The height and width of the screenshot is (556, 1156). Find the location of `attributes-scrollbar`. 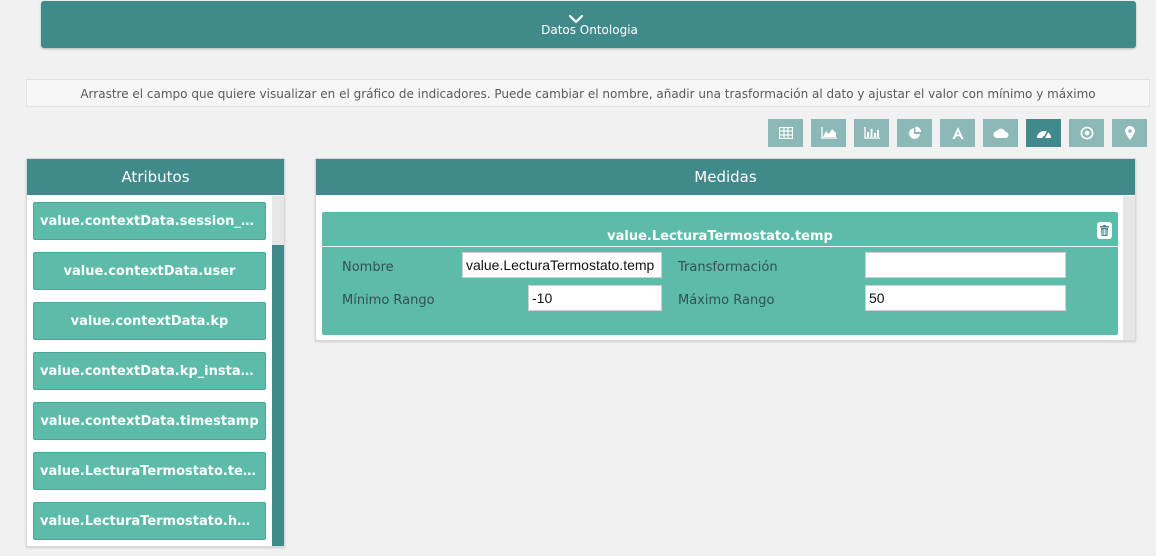

attributes-scrollbar is located at coordinates (278, 371).